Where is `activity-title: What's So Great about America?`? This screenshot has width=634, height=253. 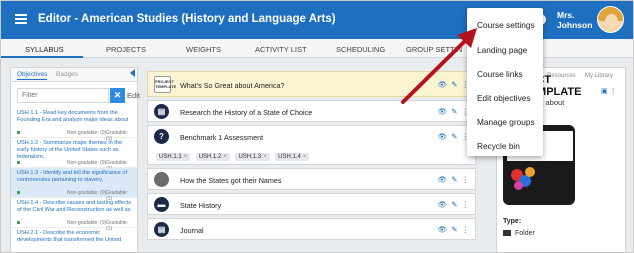
activity-title: What's So Great about America? is located at coordinates (232, 85).